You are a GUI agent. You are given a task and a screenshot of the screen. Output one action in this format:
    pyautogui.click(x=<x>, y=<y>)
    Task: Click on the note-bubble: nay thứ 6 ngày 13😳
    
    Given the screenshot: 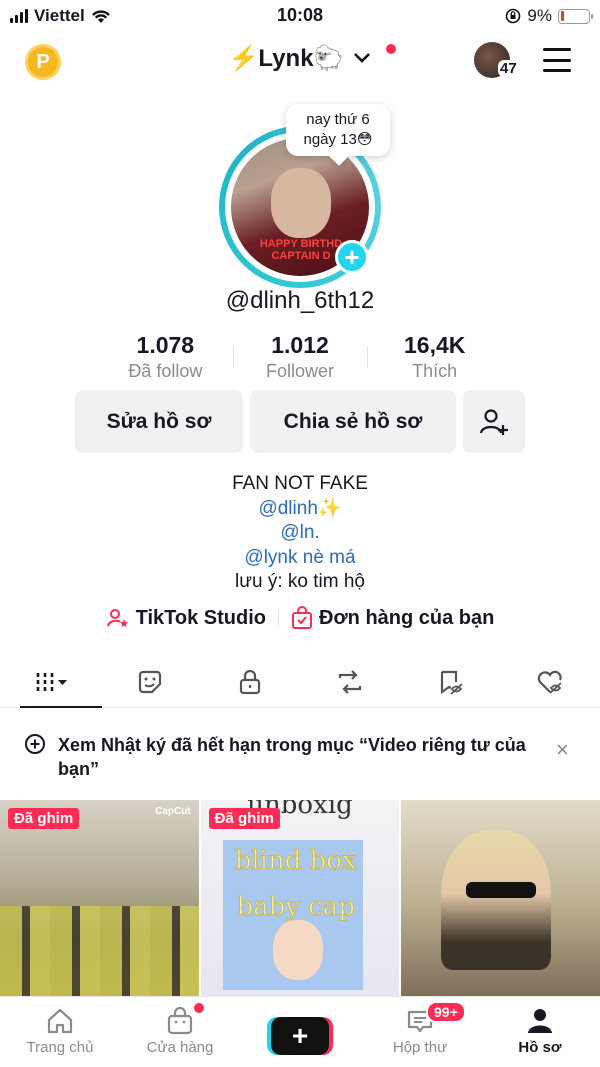 What is the action you would take?
    pyautogui.click(x=338, y=130)
    